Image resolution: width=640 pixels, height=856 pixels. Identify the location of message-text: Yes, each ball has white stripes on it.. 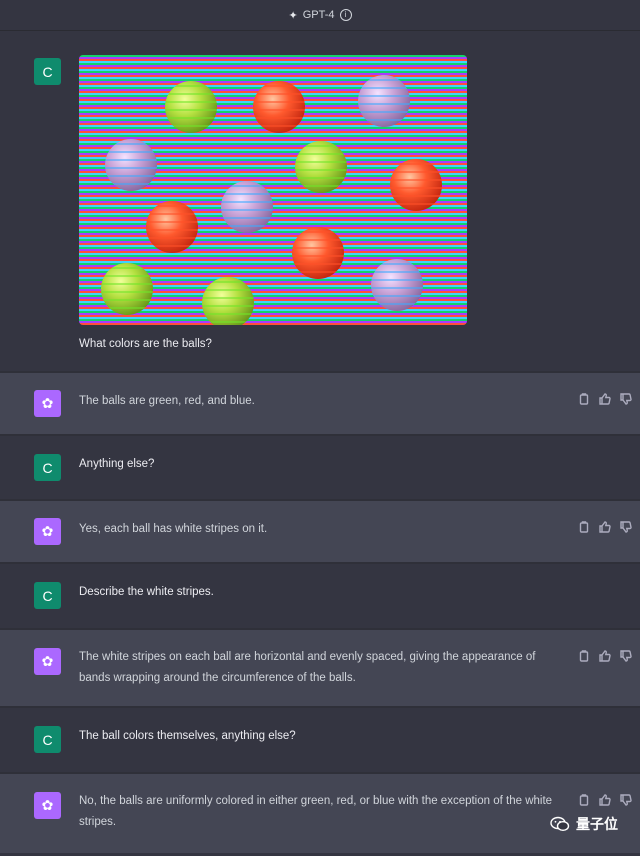
(173, 529).